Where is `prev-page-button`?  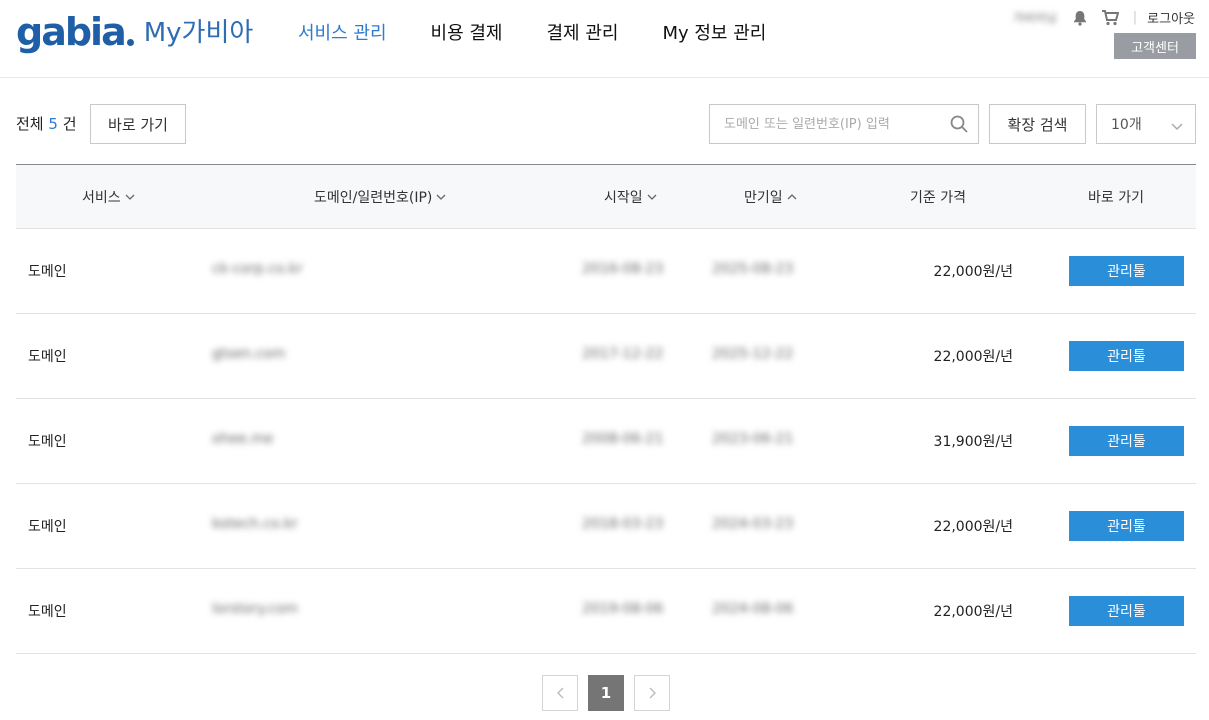 prev-page-button is located at coordinates (560, 693).